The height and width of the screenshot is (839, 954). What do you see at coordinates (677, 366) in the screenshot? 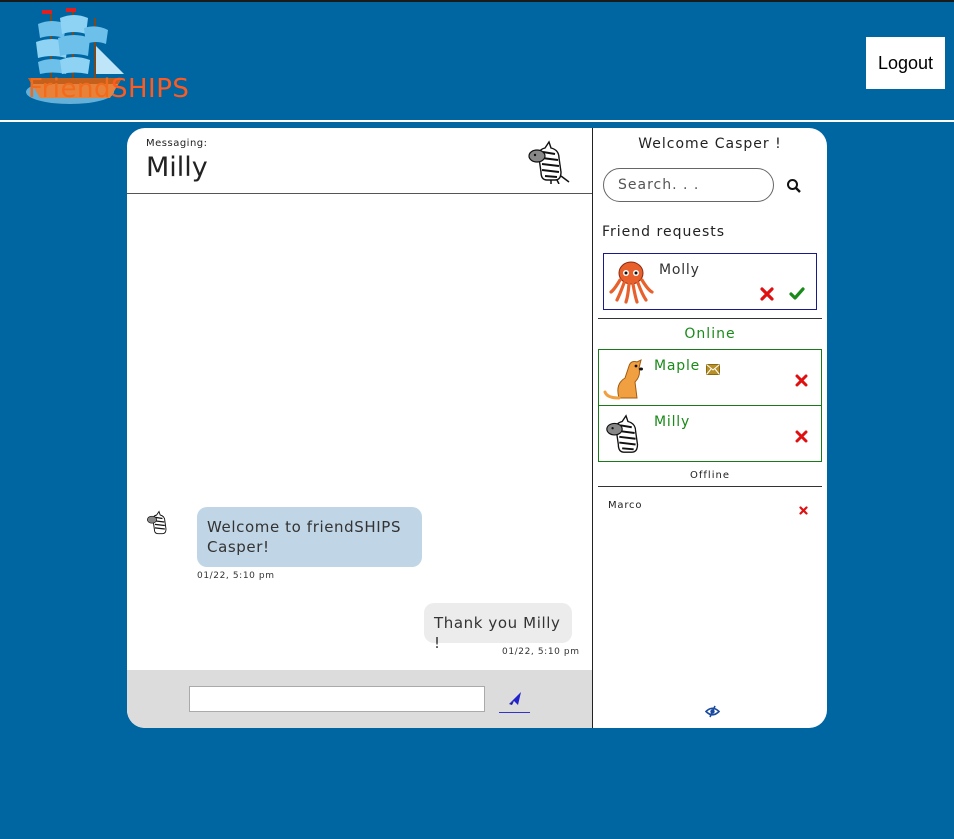
I see `friend-name: Maple` at bounding box center [677, 366].